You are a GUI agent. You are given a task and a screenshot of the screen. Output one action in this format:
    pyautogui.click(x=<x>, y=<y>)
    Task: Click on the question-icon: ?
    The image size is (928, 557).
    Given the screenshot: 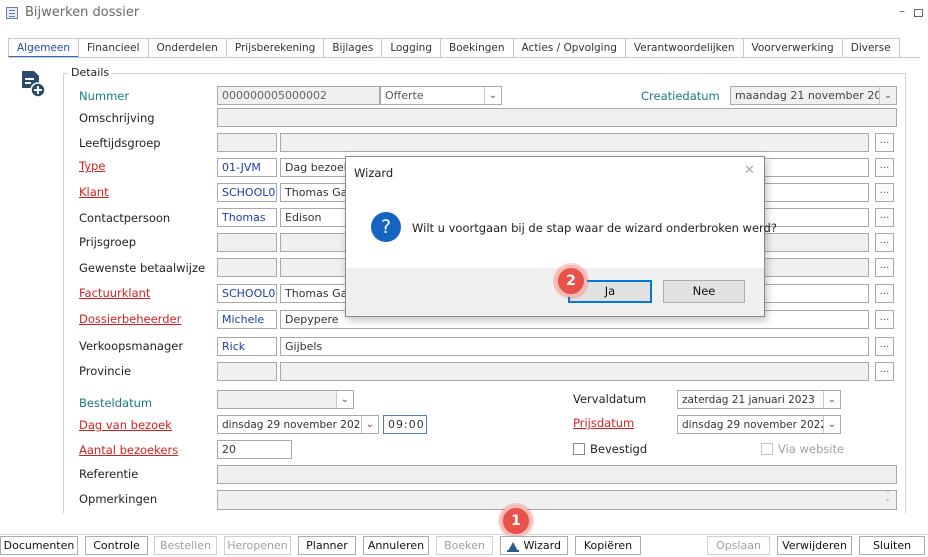 What is the action you would take?
    pyautogui.click(x=386, y=227)
    